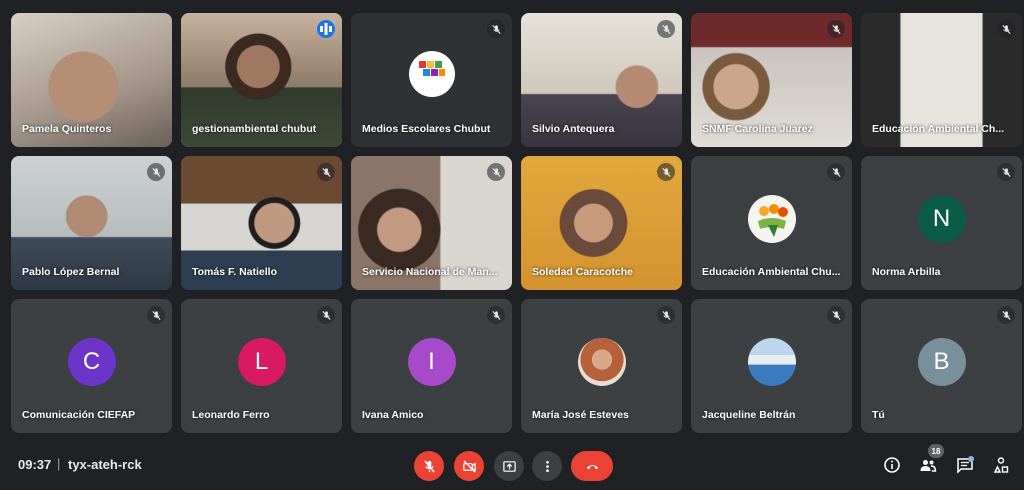  I want to click on participant-name: Jacqueline Beltrán, so click(749, 415).